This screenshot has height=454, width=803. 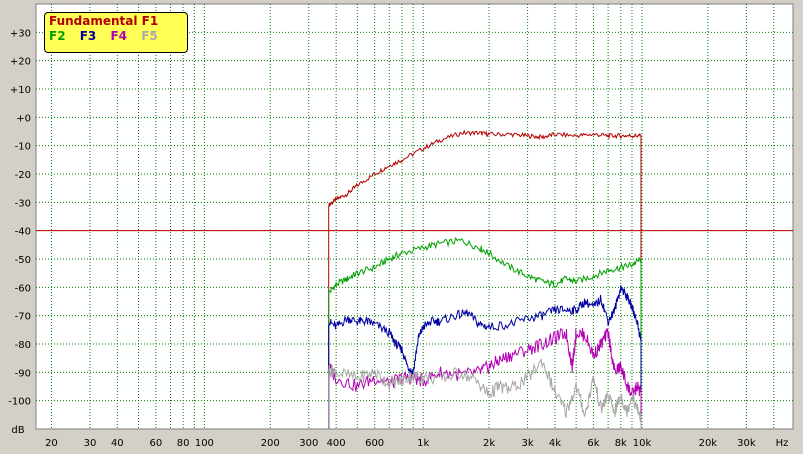 I want to click on x-tick-label: 200, so click(x=270, y=443).